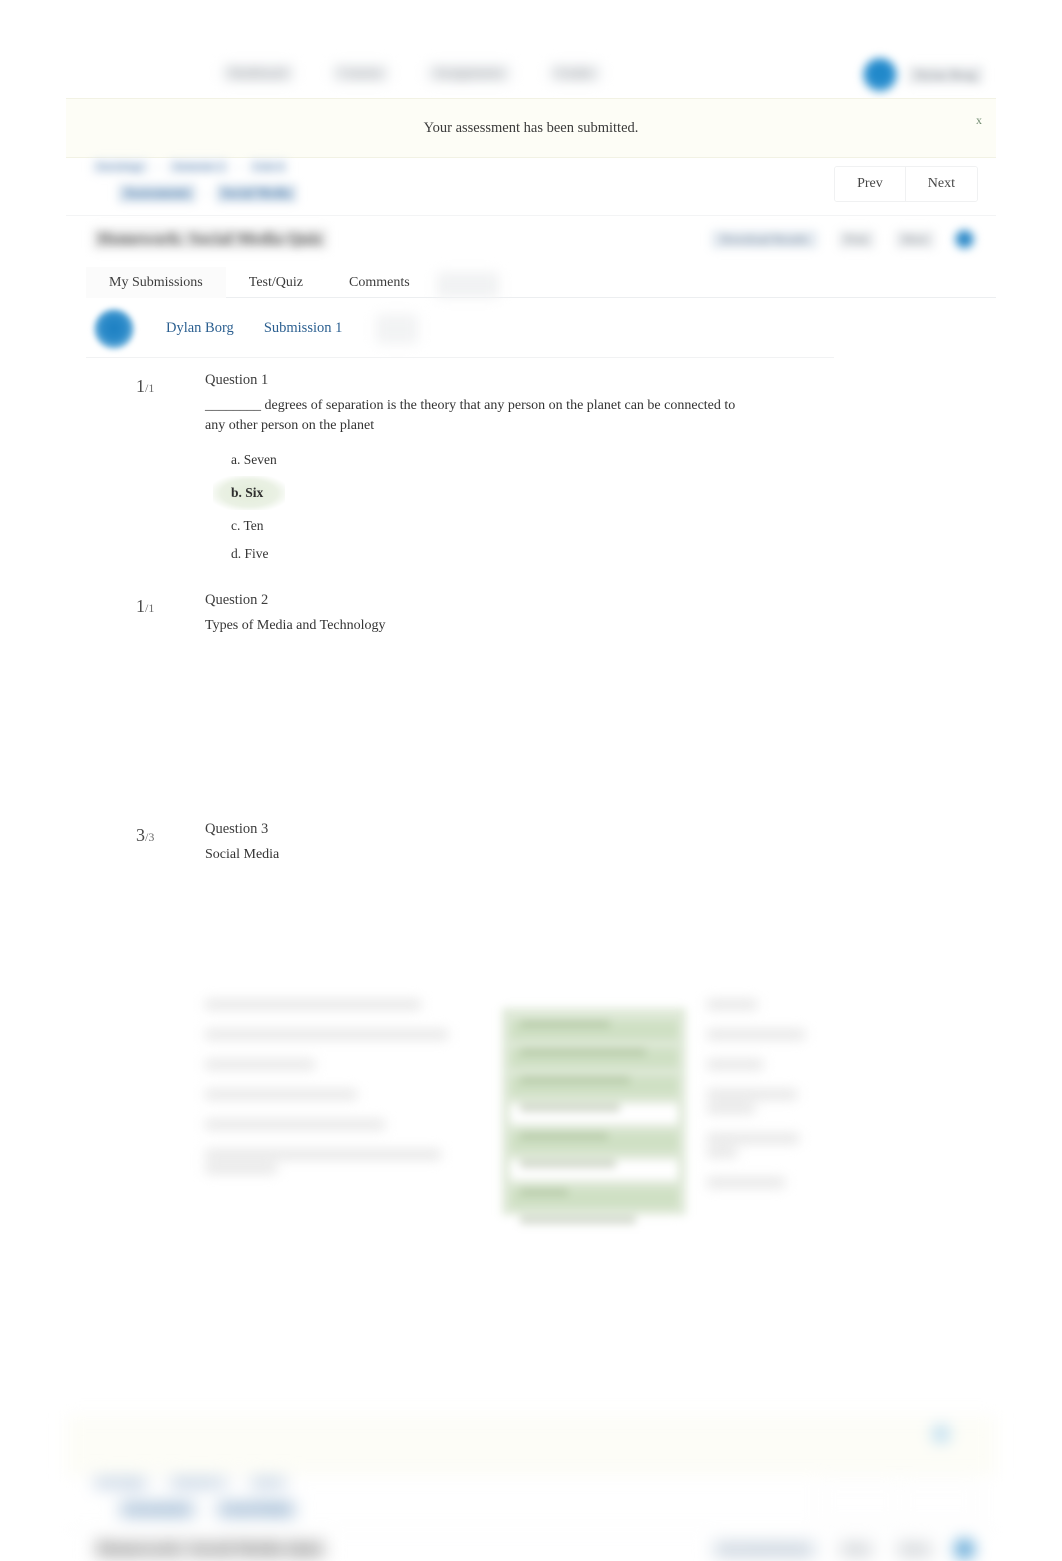 This screenshot has width=1062, height=1561. What do you see at coordinates (880, 75) in the screenshot?
I see `user-avatar-icon` at bounding box center [880, 75].